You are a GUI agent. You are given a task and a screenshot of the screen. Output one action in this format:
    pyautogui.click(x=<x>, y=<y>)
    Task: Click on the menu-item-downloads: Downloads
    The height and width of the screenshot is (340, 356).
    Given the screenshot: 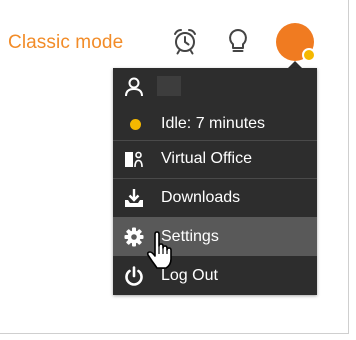 What is the action you would take?
    pyautogui.click(x=215, y=198)
    